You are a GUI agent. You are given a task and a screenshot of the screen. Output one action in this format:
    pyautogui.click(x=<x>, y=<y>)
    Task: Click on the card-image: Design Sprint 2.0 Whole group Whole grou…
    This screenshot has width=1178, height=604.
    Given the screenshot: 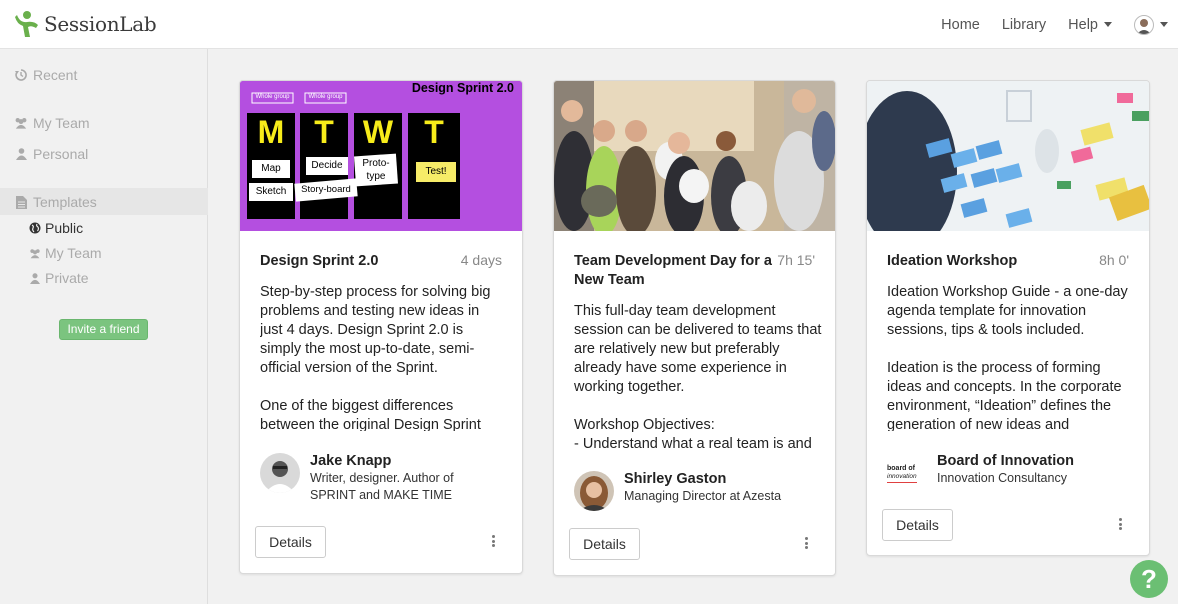 What is the action you would take?
    pyautogui.click(x=381, y=156)
    